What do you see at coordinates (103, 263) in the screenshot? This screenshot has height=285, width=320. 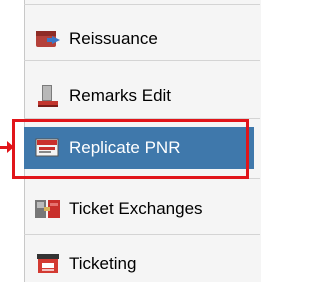 I see `menu-item-label: Ticketing` at bounding box center [103, 263].